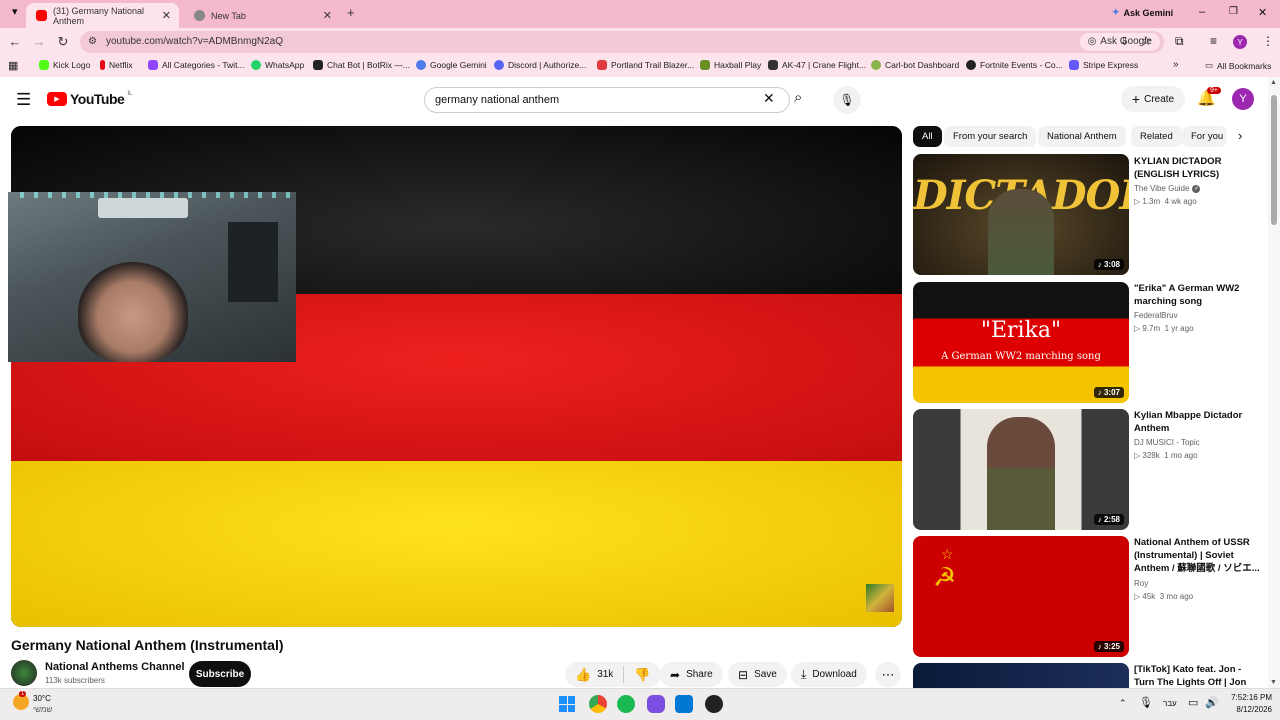  I want to click on chip-for-you: For you, so click(1204, 136).